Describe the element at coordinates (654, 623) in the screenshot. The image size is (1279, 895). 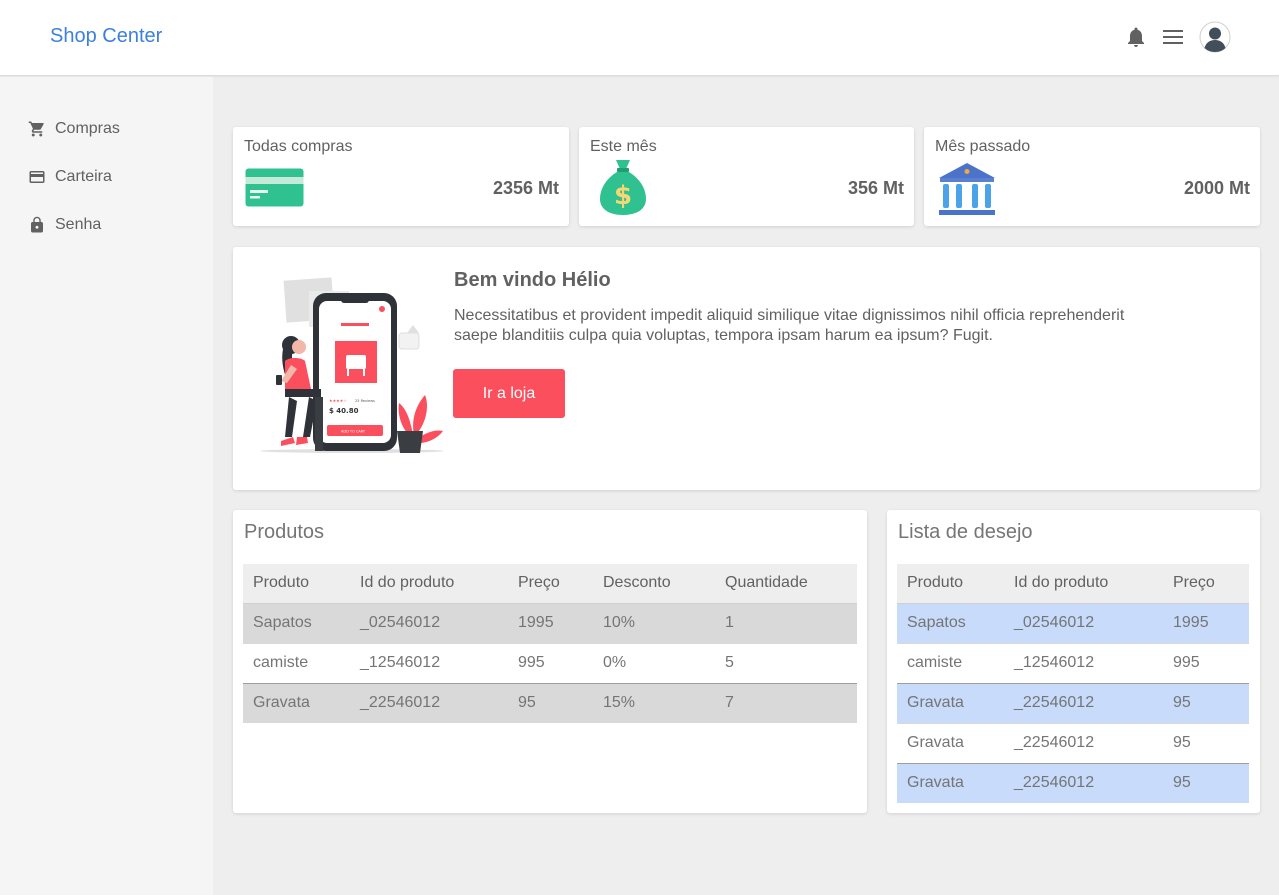
I see `table-cell: 10%` at that location.